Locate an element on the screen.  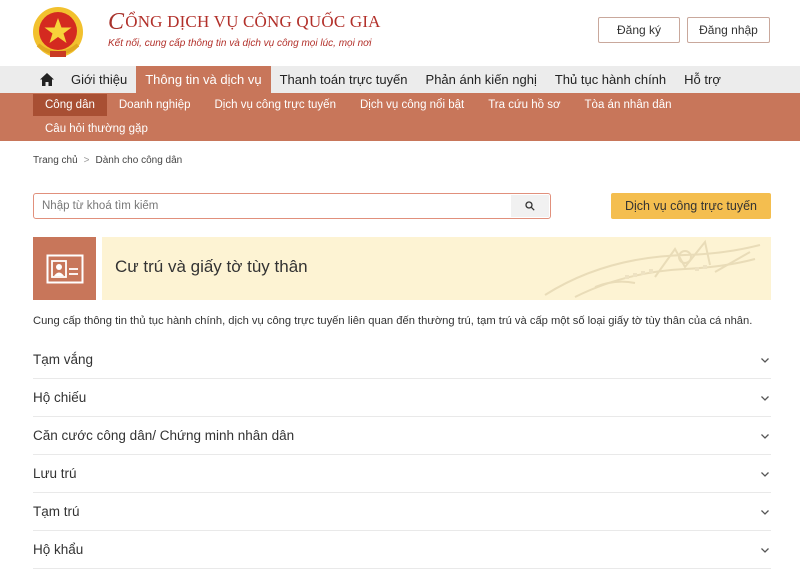
breadcrumb-home-link: Trang chủ is located at coordinates (55, 160).